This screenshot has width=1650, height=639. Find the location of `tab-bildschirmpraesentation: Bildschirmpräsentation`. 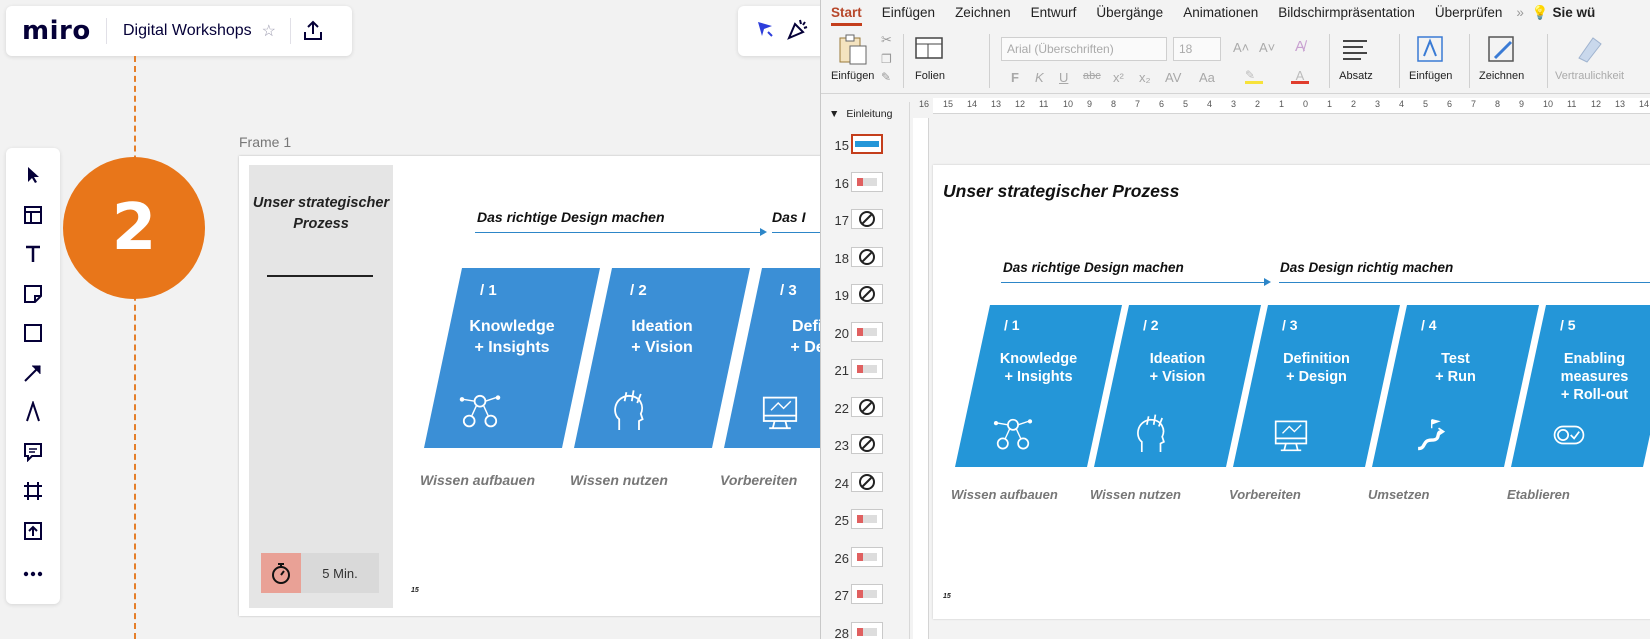

tab-bildschirmpraesentation: Bildschirmpräsentation is located at coordinates (1346, 13).